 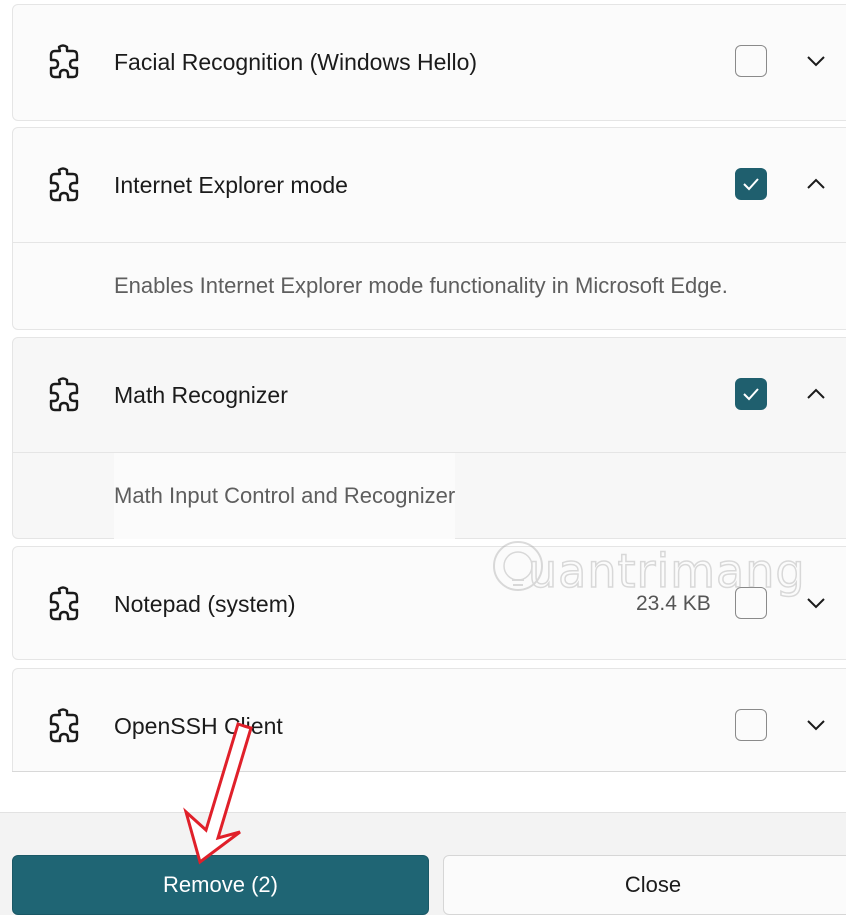 What do you see at coordinates (220, 885) in the screenshot?
I see `remove-button: Remove (2)` at bounding box center [220, 885].